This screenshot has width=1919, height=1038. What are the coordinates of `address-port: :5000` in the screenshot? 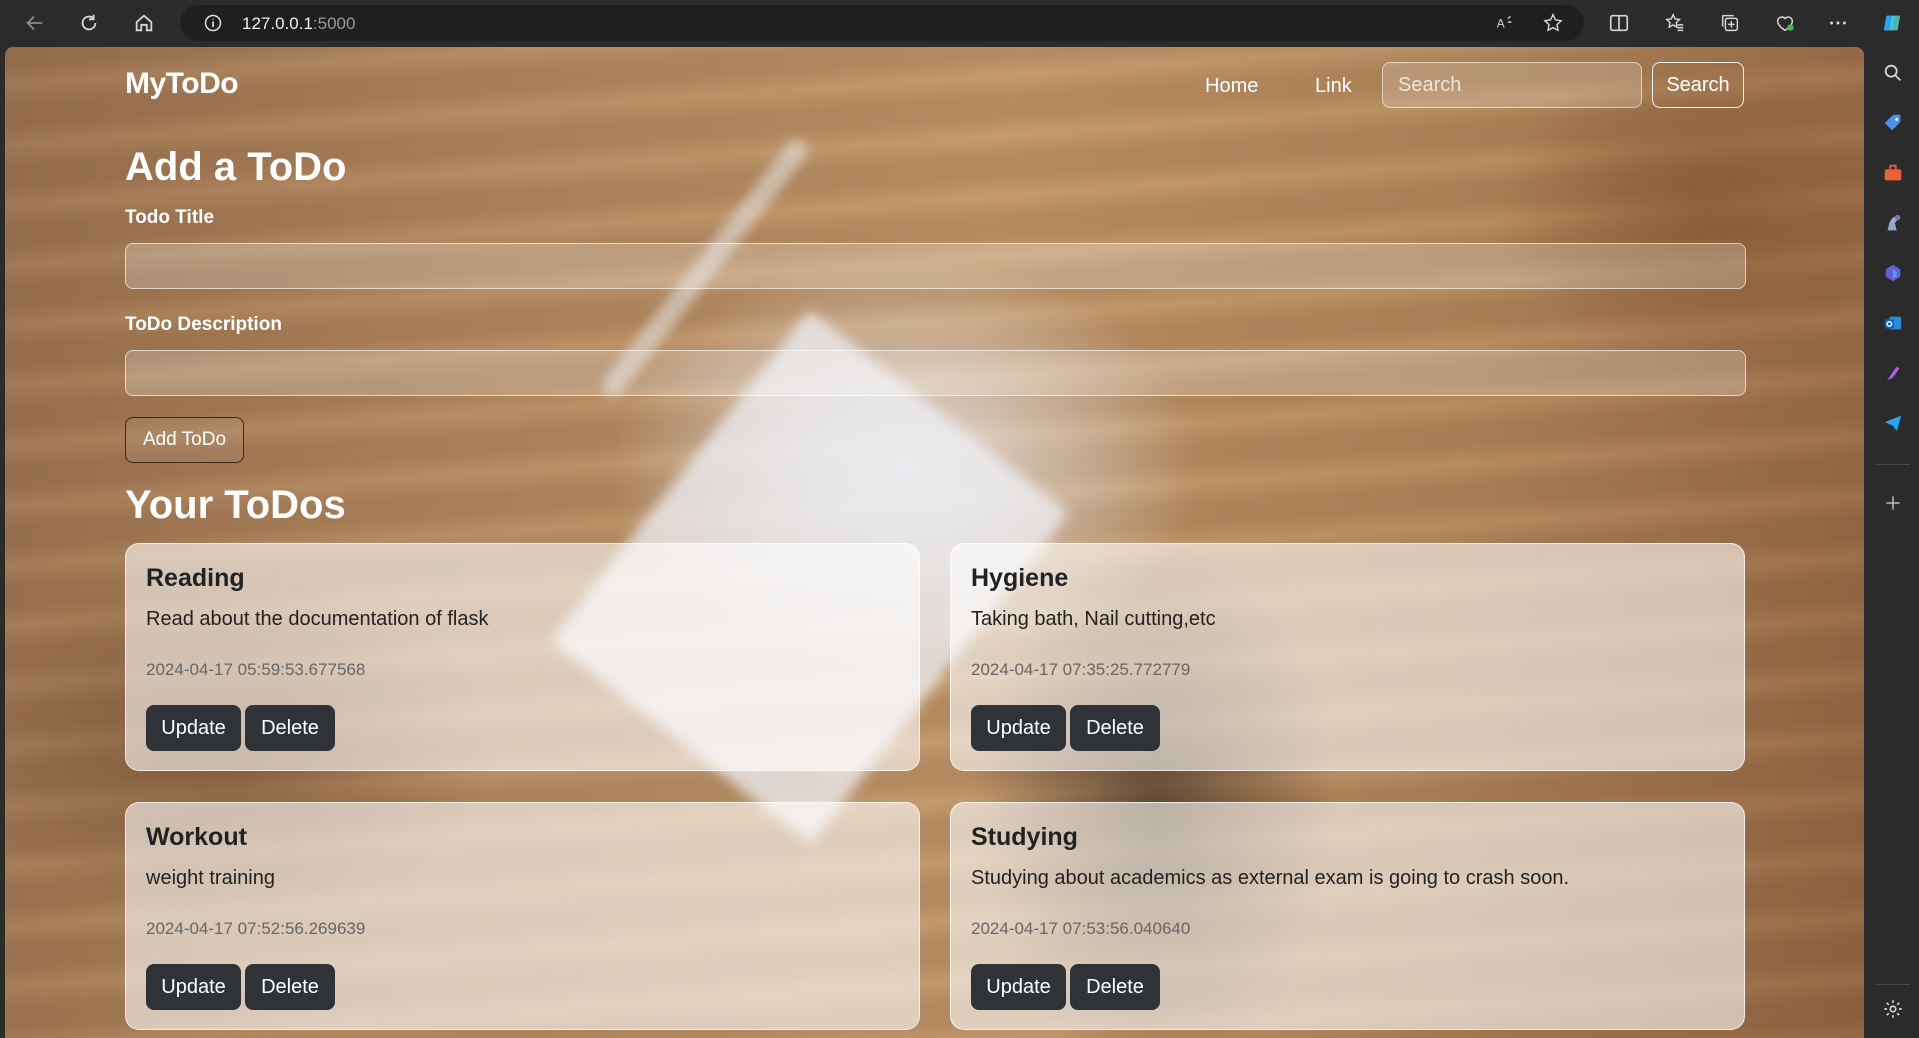 It's located at (334, 23).